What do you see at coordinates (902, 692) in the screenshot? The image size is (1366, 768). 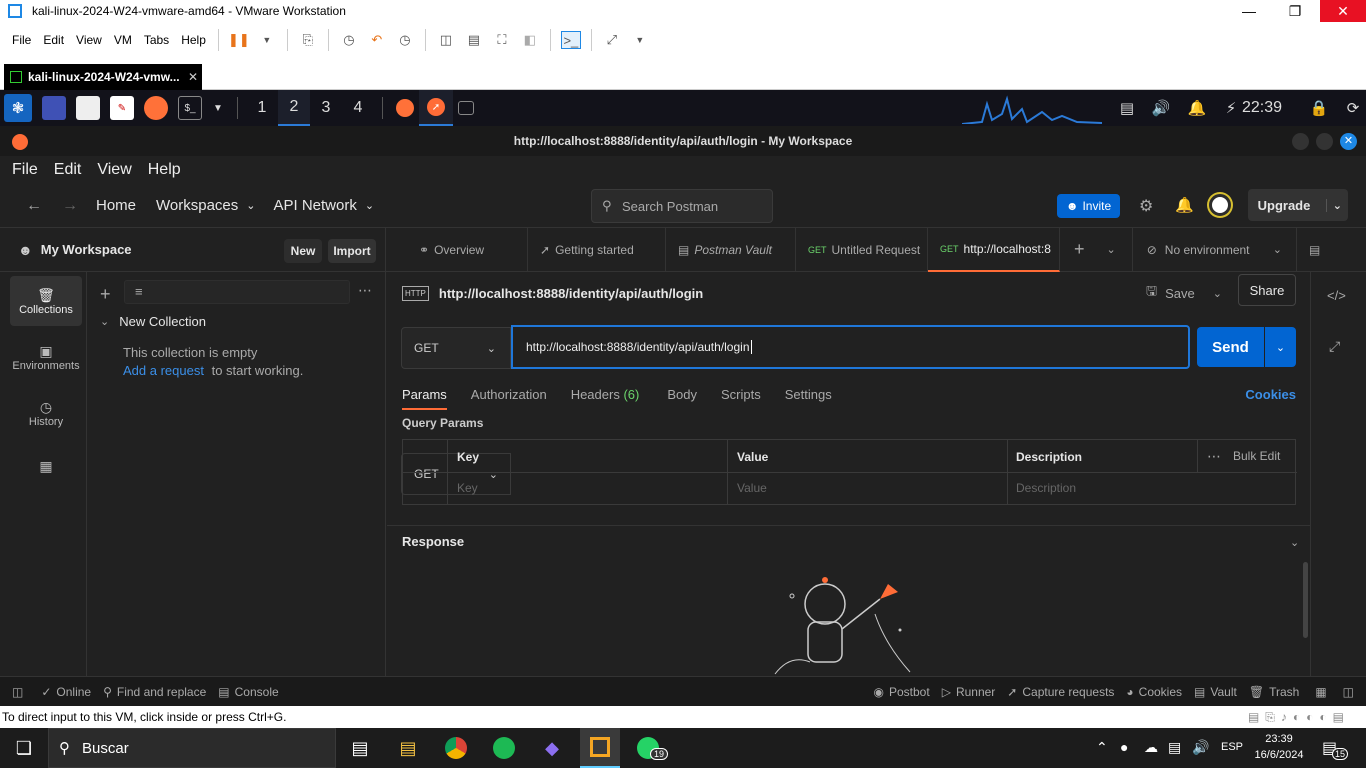 I see `postbot-button: ◉ Postbot` at bounding box center [902, 692].